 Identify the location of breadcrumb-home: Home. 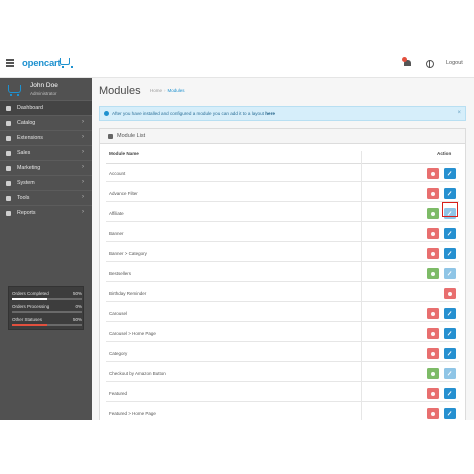
(156, 90).